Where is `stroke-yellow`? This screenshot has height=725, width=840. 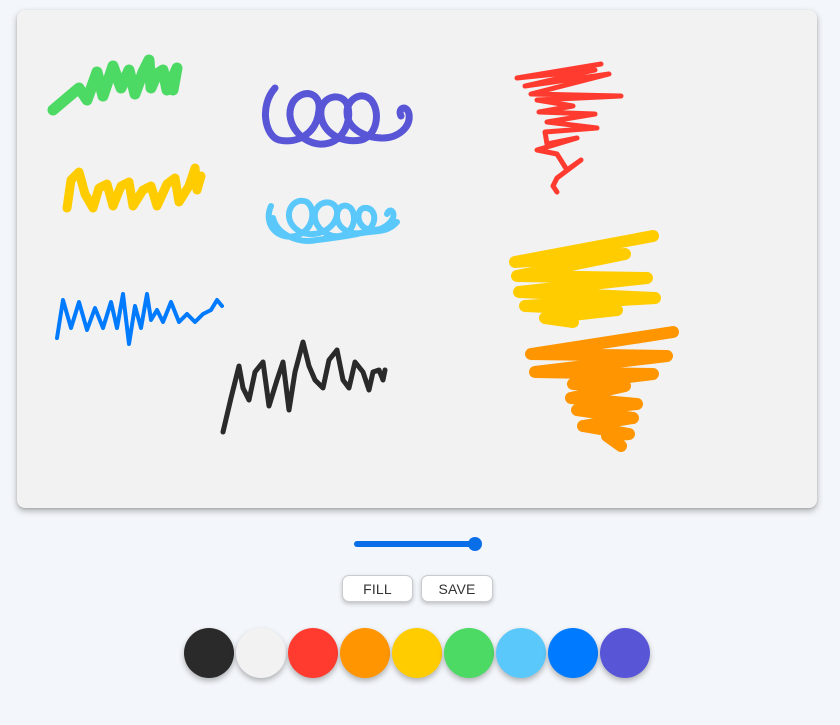
stroke-yellow is located at coordinates (134, 188).